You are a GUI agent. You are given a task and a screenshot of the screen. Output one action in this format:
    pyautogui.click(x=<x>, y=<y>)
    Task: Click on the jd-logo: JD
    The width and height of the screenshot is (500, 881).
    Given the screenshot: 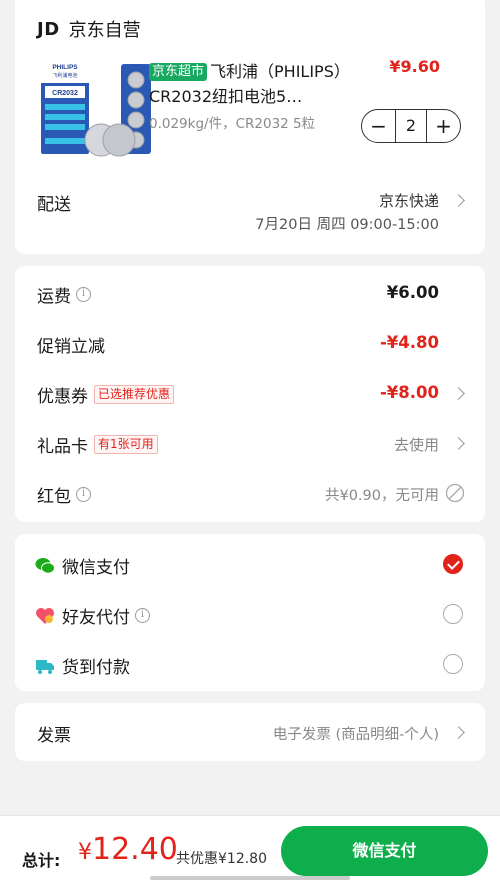 What is the action you would take?
    pyautogui.click(x=48, y=29)
    